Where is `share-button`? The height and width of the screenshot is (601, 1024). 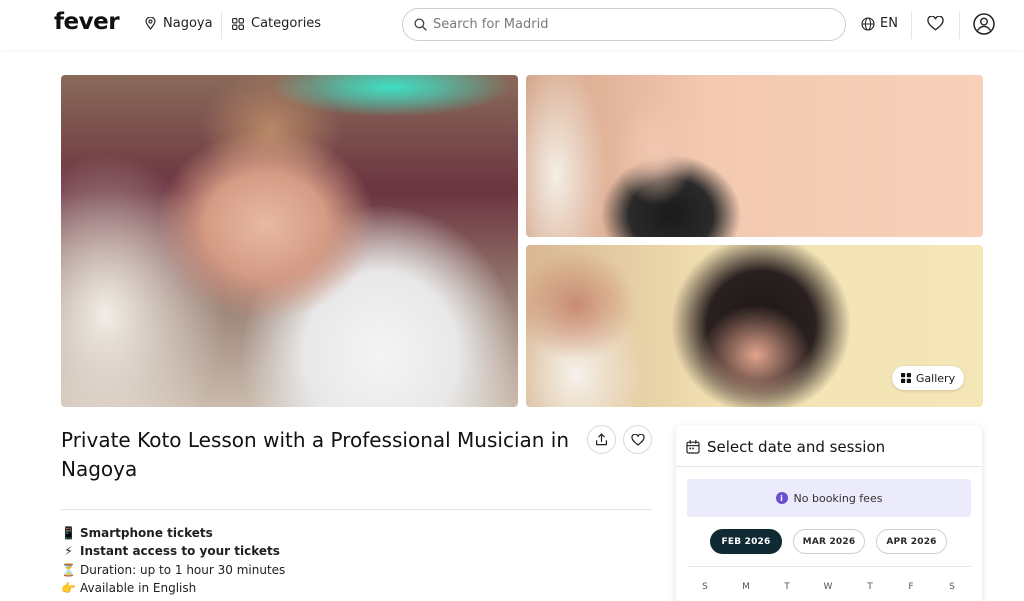
share-button is located at coordinates (601, 439).